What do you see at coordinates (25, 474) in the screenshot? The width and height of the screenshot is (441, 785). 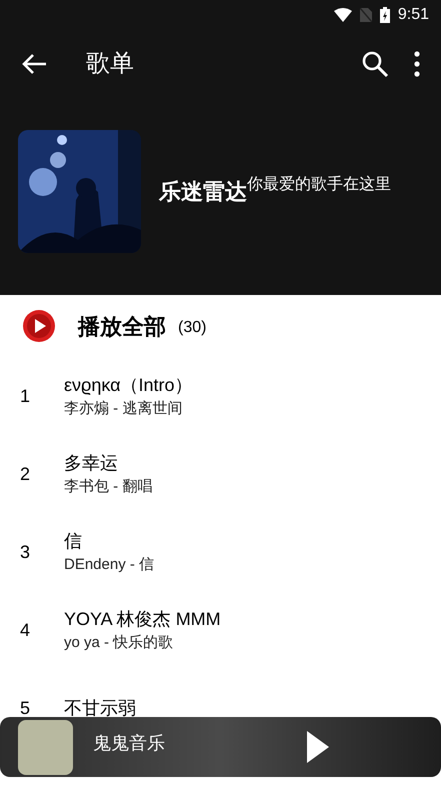 I see `song-index: 2` at bounding box center [25, 474].